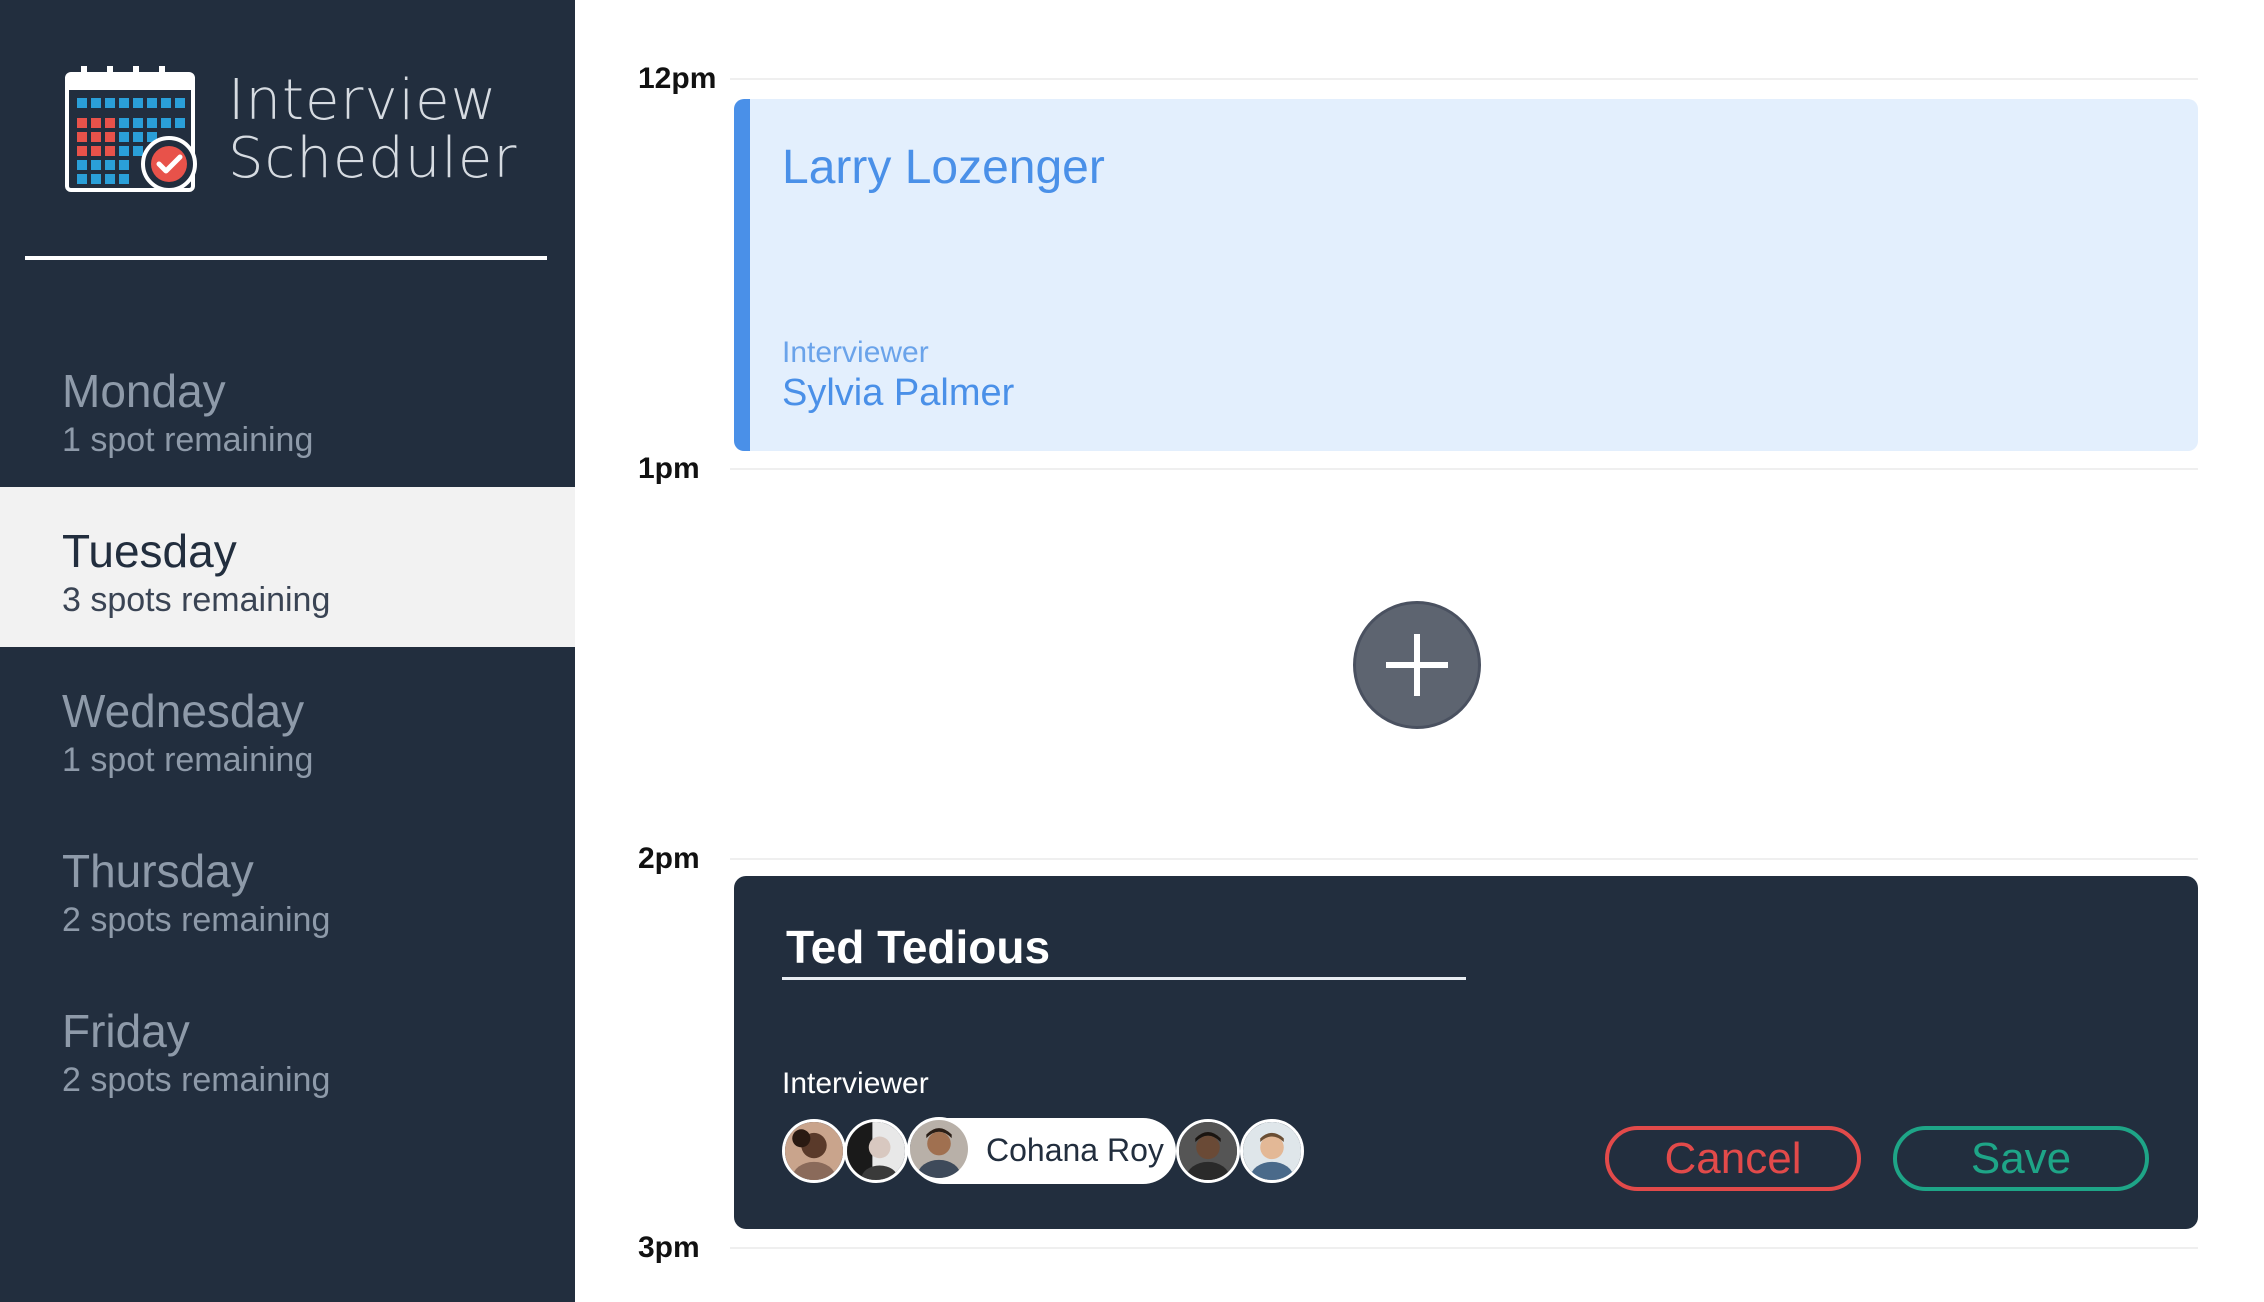 The width and height of the screenshot is (2264, 1302). Describe the element at coordinates (855, 352) in the screenshot. I see `appointment-interviewer-label: Interviewer` at that location.